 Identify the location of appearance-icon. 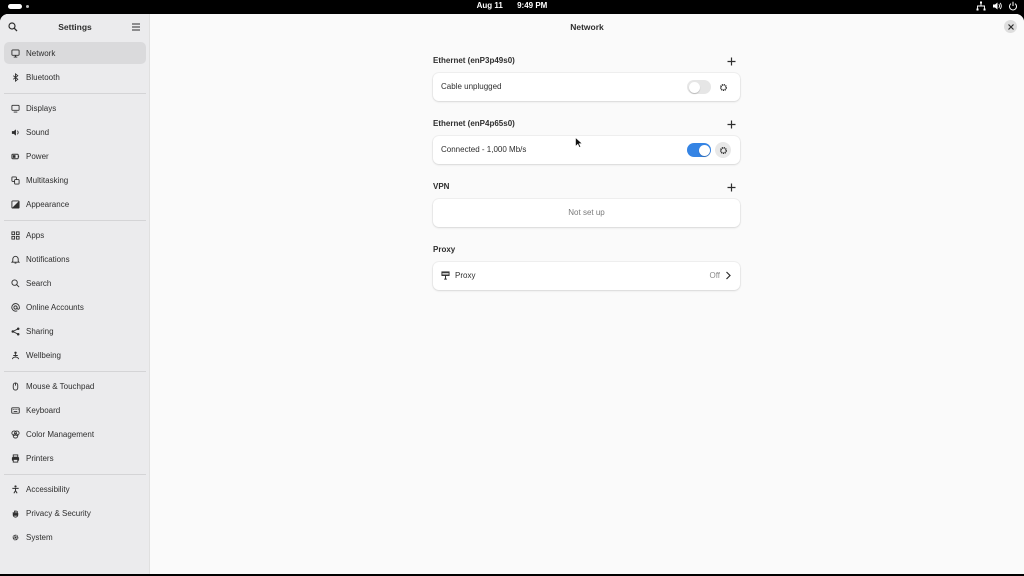
(15, 204).